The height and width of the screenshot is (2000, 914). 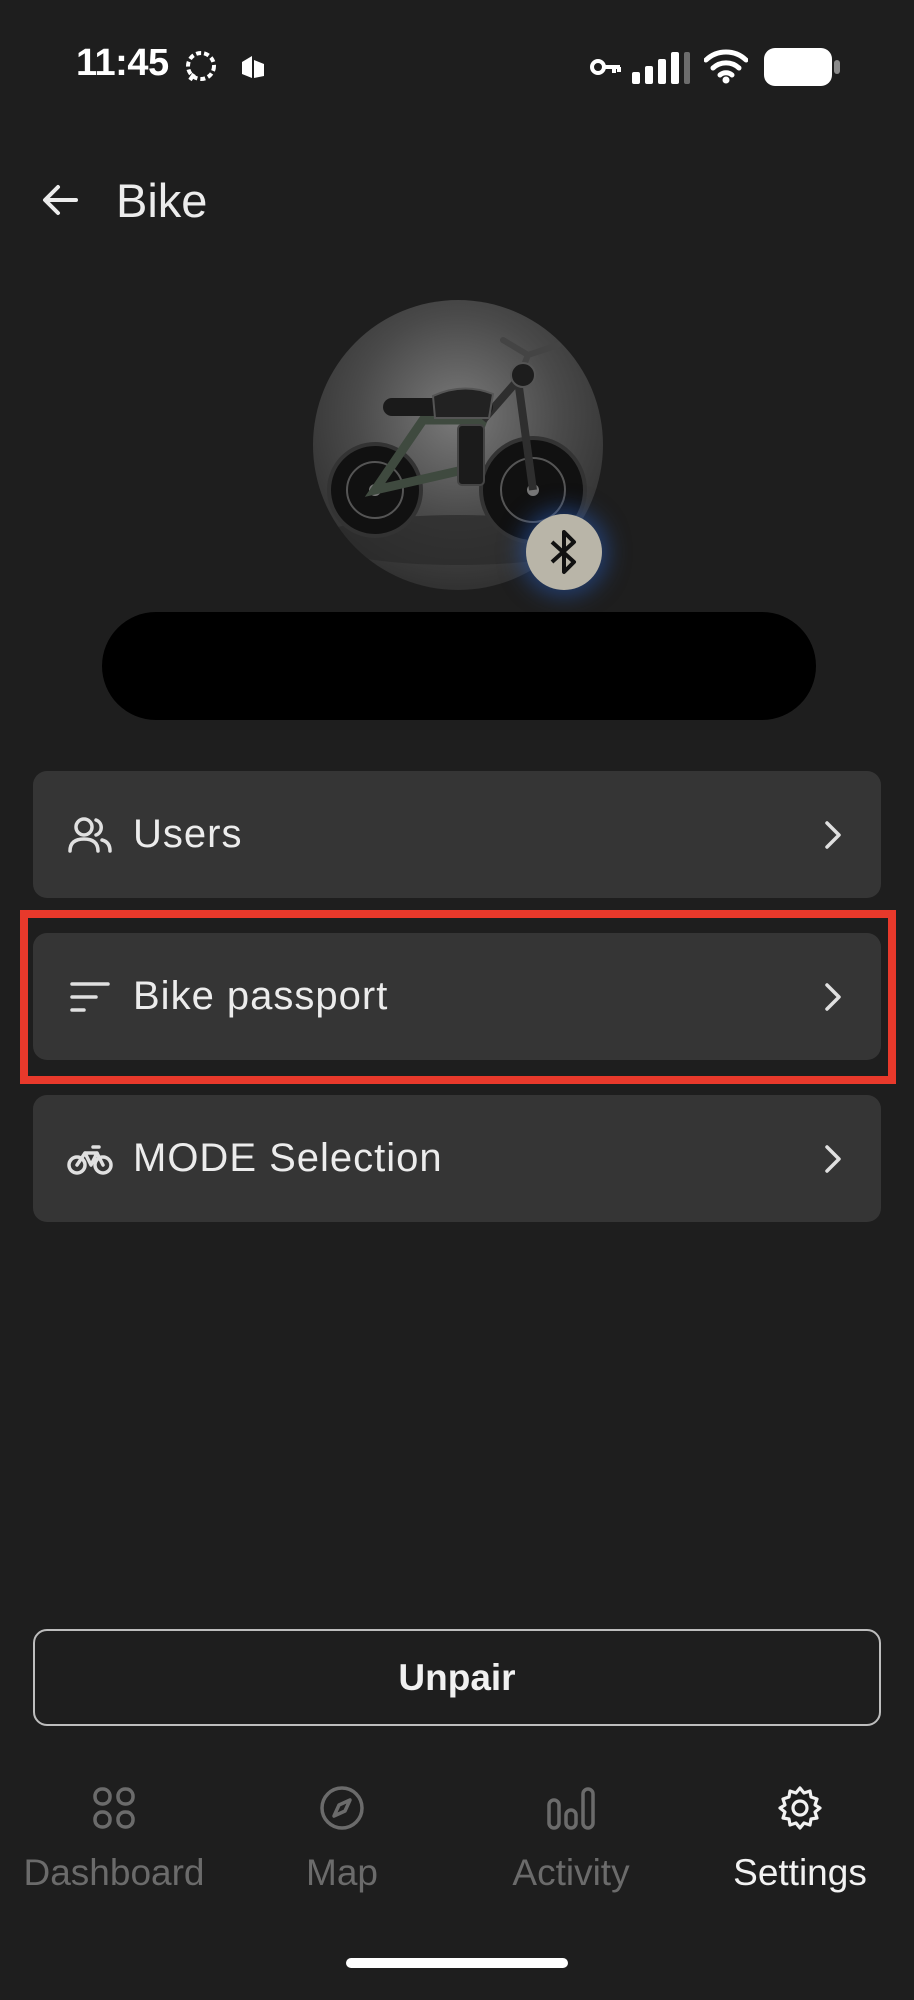 I want to click on bike-name-redacted, so click(x=459, y=666).